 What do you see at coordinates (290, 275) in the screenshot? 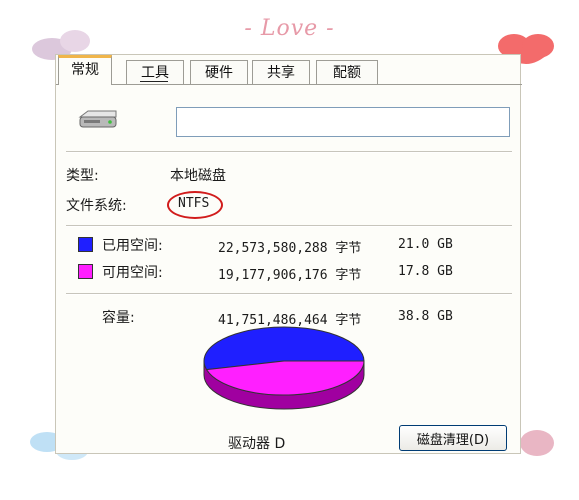
I see `free-space-bytes: 19,177,906,176 字节` at bounding box center [290, 275].